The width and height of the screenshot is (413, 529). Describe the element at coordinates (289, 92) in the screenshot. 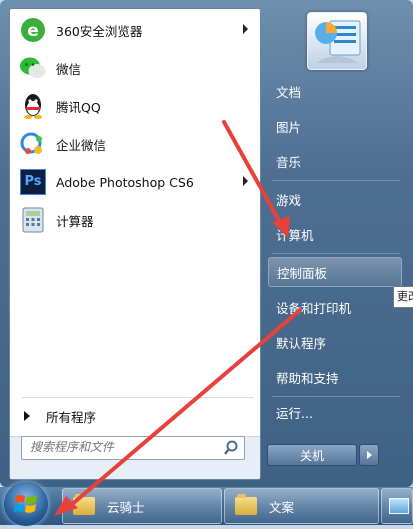

I see `place-label: 文档` at that location.